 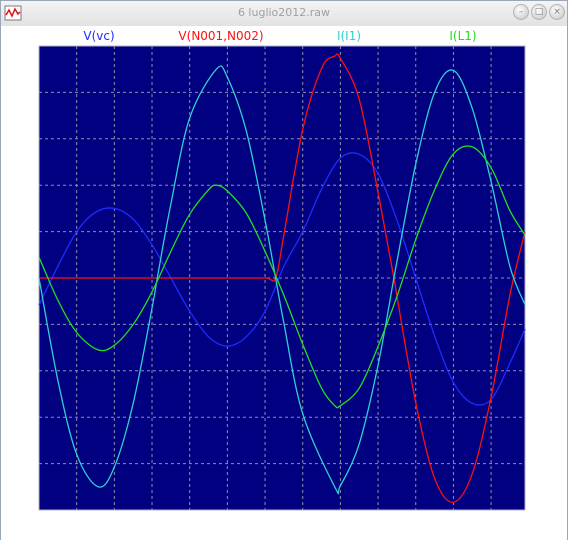 I want to click on legend-label-IL1: I(L1), so click(x=462, y=36).